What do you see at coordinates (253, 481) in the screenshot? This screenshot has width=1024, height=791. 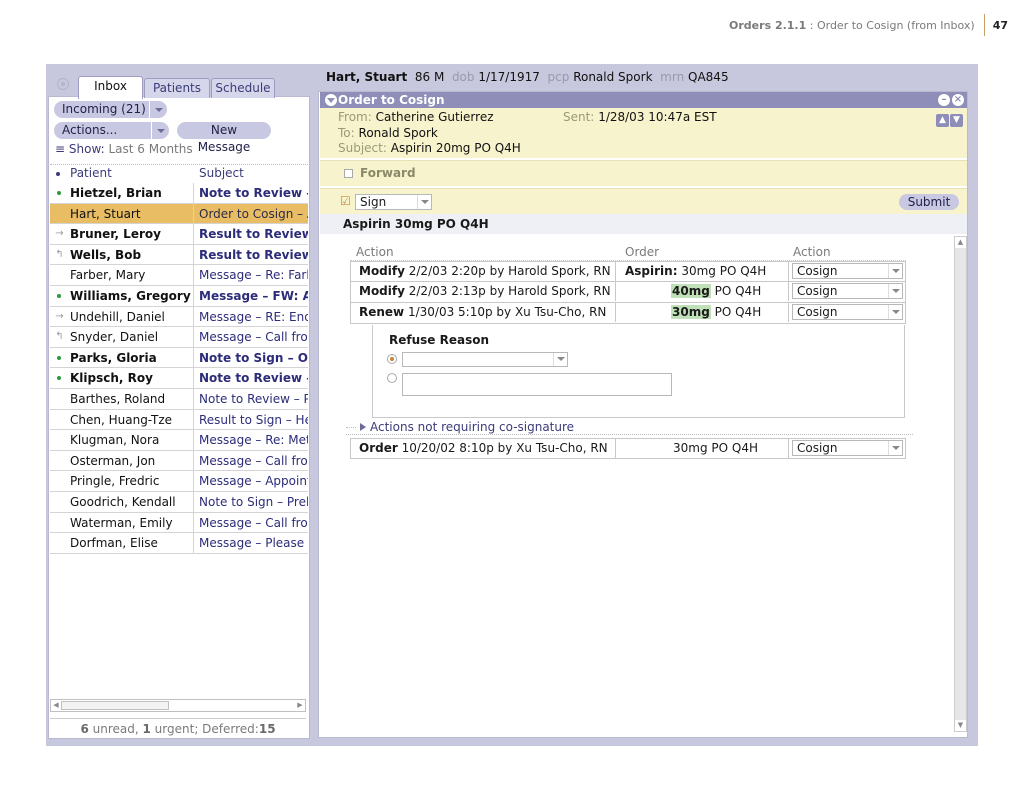 I see `row-subject: Message – Appoint` at bounding box center [253, 481].